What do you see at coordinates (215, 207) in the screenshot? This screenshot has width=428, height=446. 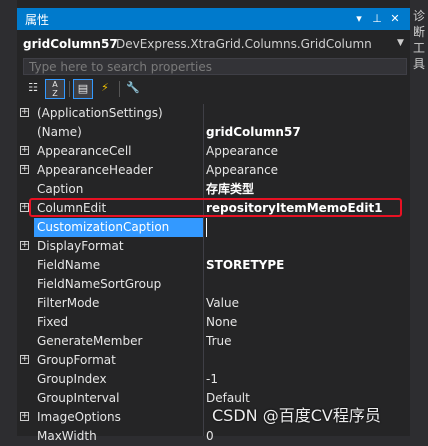 I see `annotation-highlight-box` at bounding box center [215, 207].